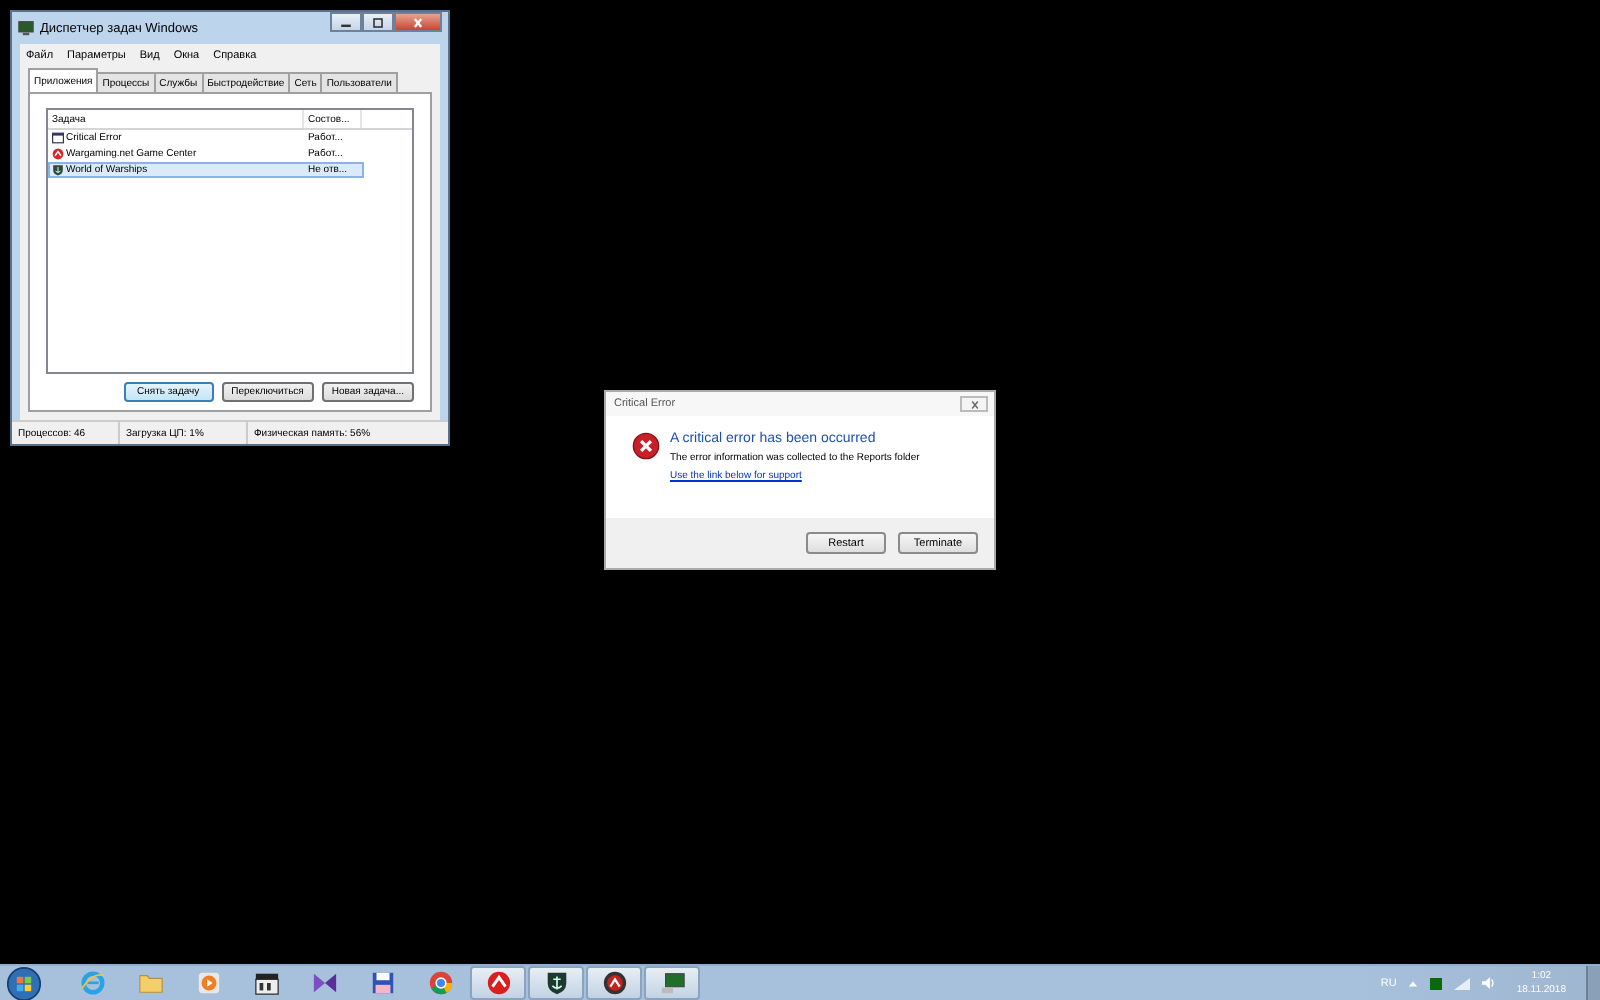  I want to click on maximize-icon, so click(378, 22).